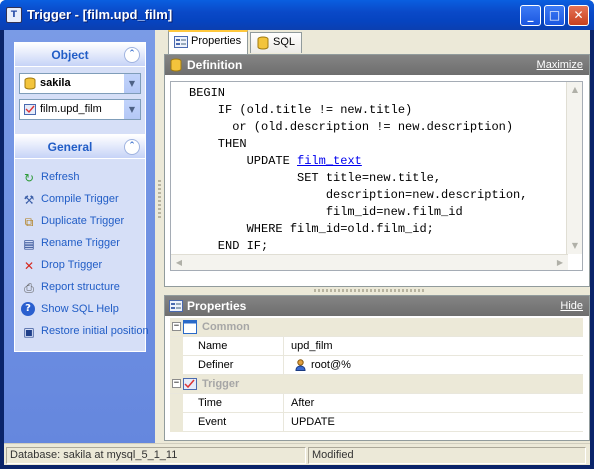  What do you see at coordinates (530, 15) in the screenshot?
I see `minimize-button: _` at bounding box center [530, 15].